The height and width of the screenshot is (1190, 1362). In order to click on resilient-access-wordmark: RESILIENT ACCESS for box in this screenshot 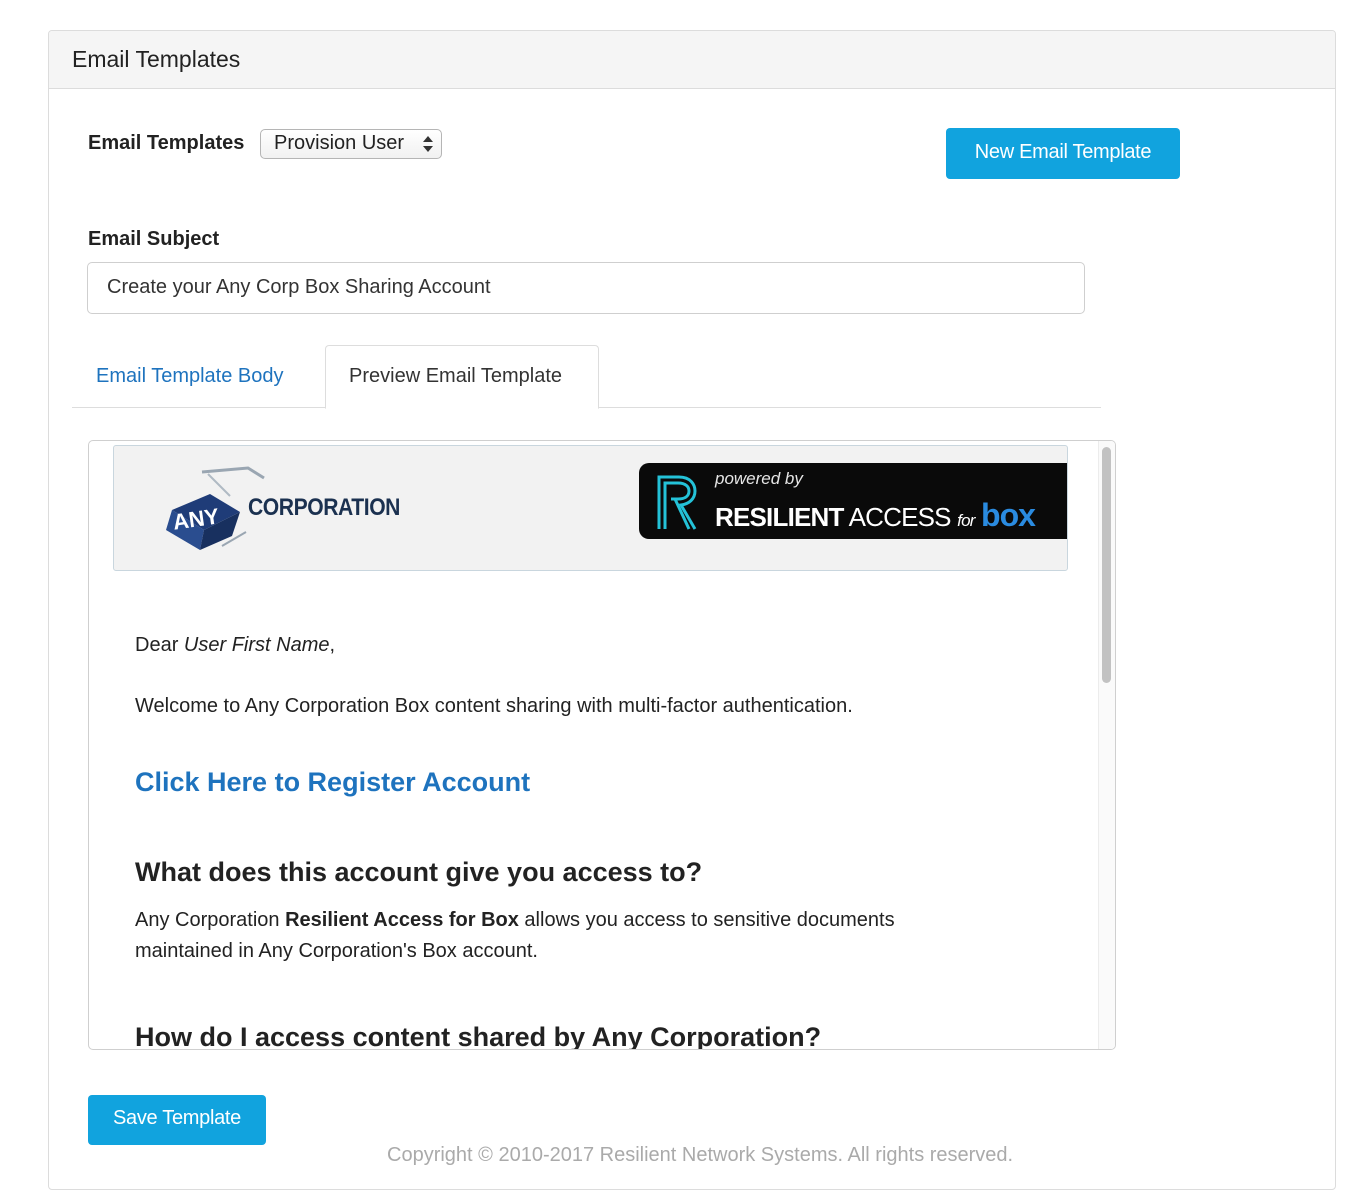, I will do `click(875, 515)`.